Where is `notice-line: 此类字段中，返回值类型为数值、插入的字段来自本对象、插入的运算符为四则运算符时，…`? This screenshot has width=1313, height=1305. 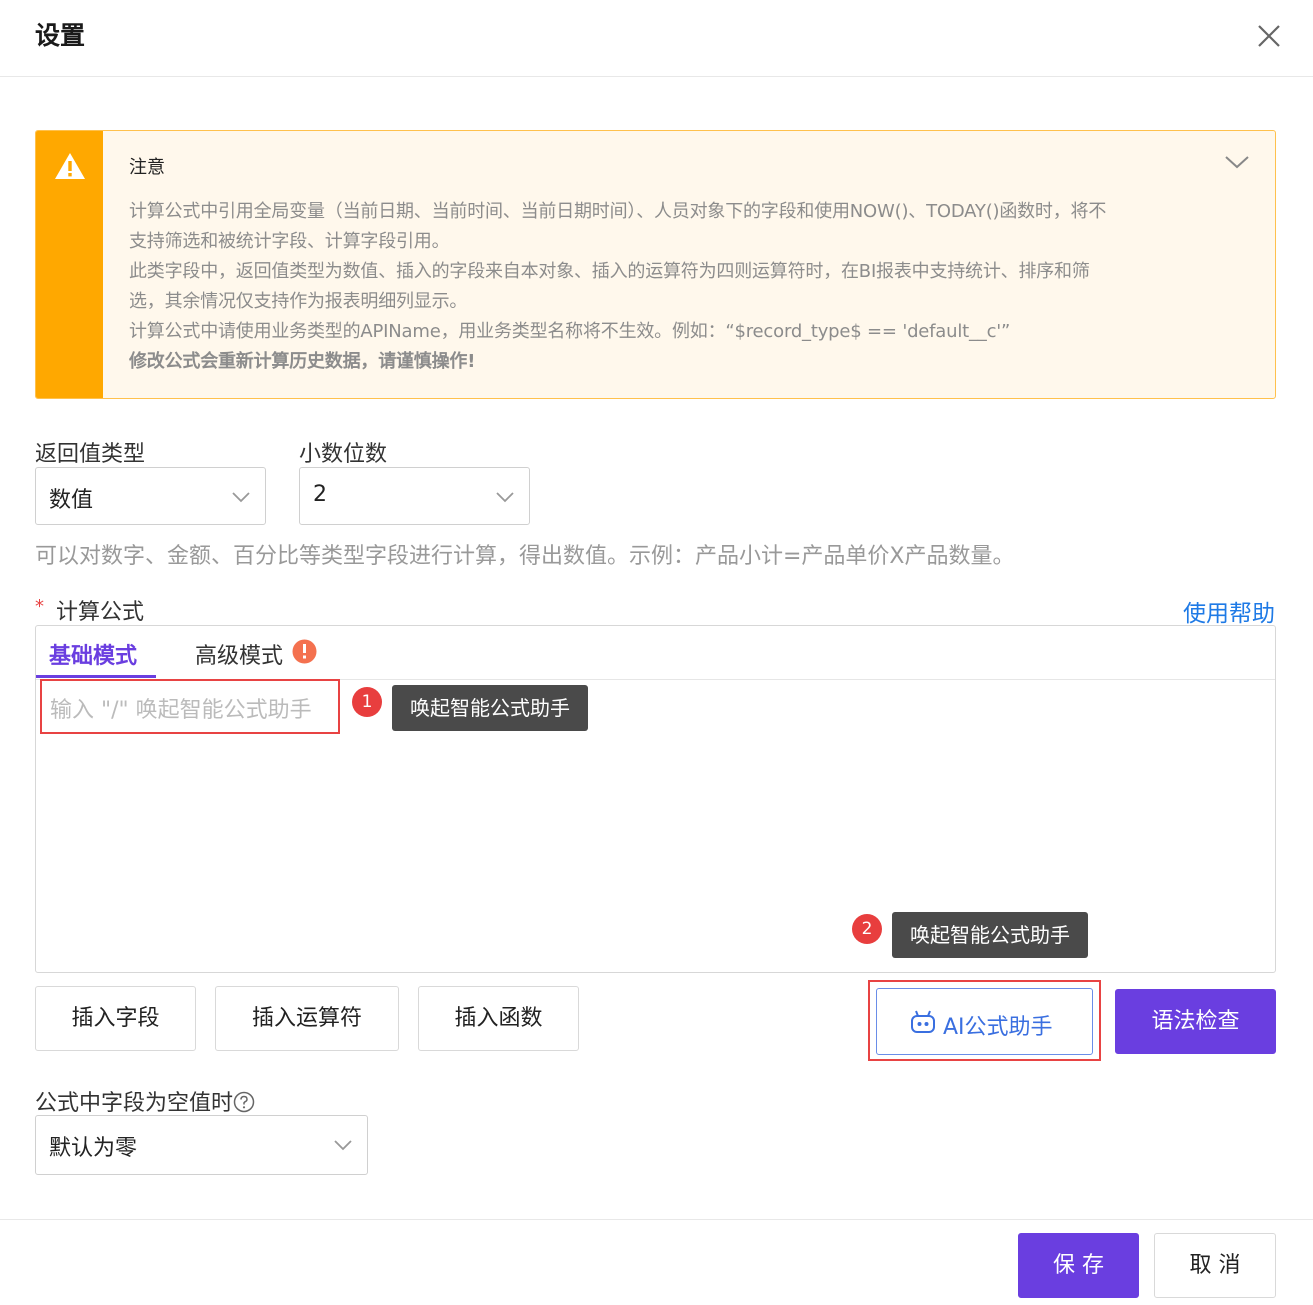
notice-line: 此类字段中，返回值类型为数值、插入的字段来自本对象、插入的运算符为四则运算符时，… is located at coordinates (609, 271).